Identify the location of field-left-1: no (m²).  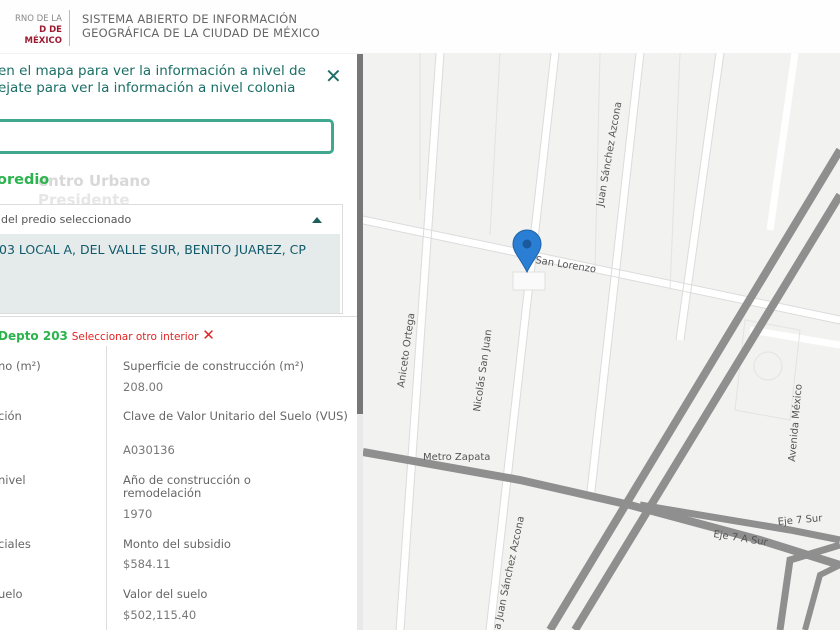
(20, 366).